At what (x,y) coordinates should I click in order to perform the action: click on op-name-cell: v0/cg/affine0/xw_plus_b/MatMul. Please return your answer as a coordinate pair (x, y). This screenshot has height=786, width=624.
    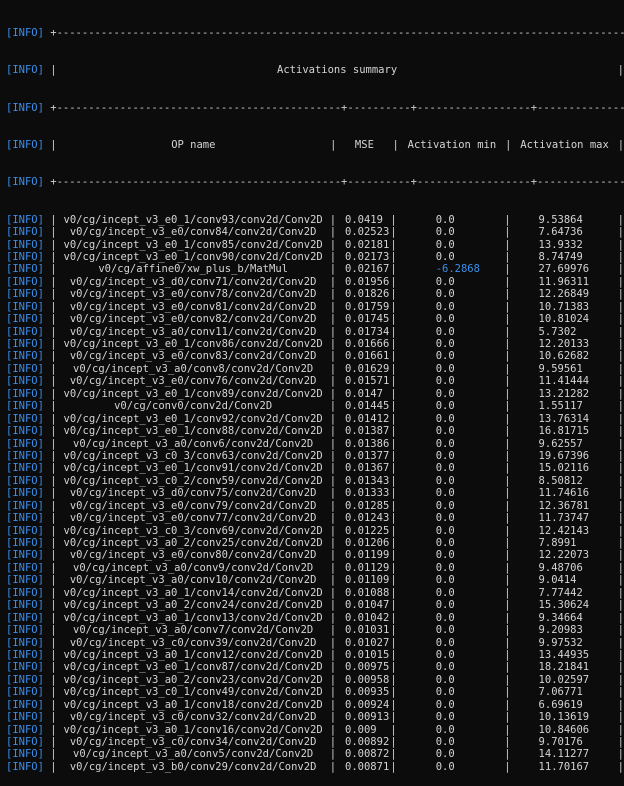
    Looking at the image, I should click on (193, 269).